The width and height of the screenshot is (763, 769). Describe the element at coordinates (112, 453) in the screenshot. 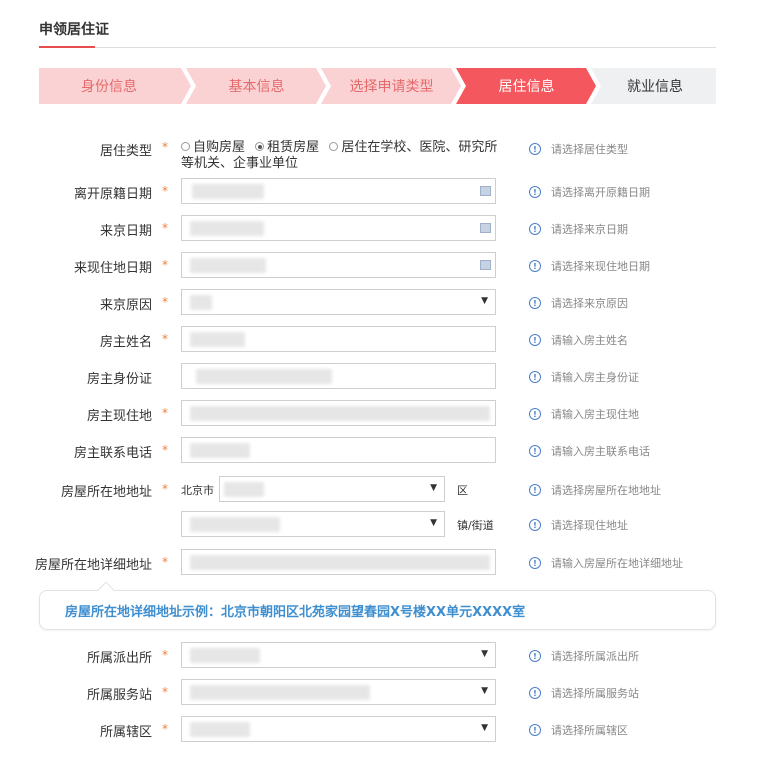

I see `landlord-phone-label: 房主联系电话` at that location.